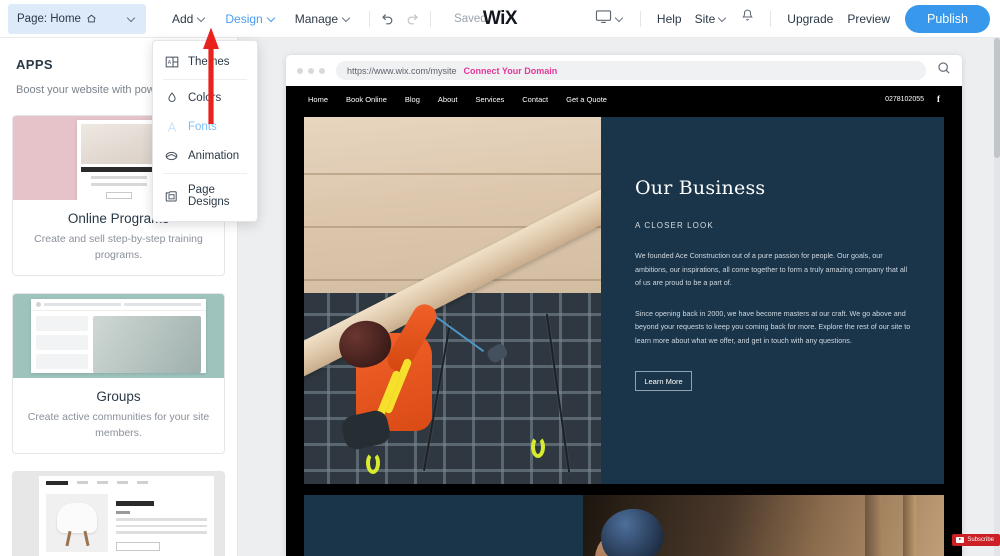 This screenshot has width=1000, height=556. Describe the element at coordinates (400, 19) in the screenshot. I see `undo-redo-group` at that location.